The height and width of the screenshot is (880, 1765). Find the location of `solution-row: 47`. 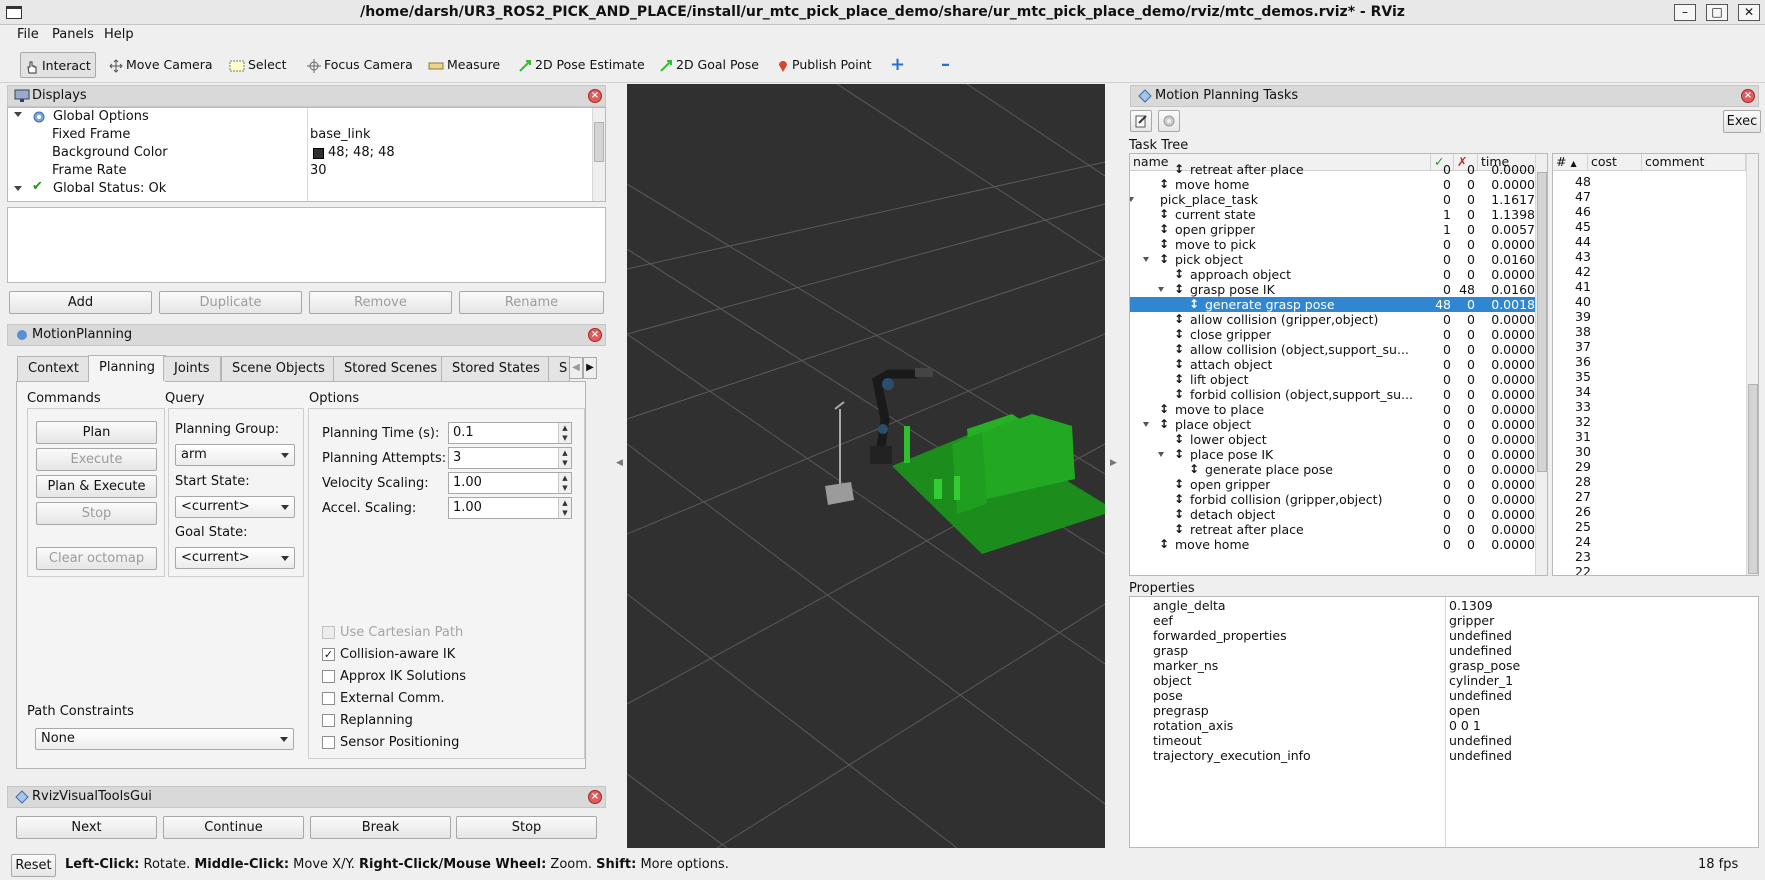

solution-row: 47 is located at coordinates (1649, 196).